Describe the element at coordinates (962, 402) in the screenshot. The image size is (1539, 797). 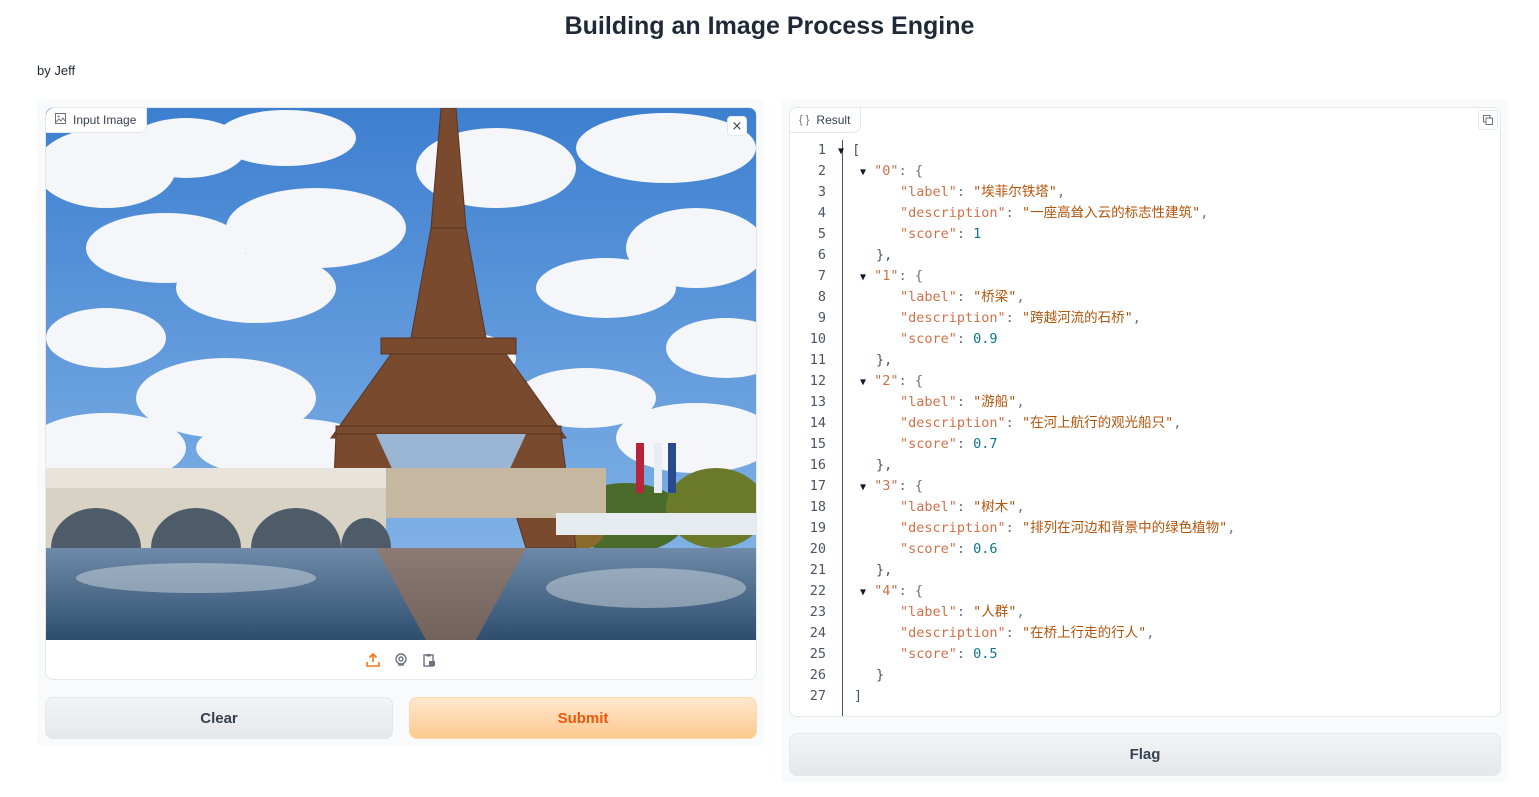
I see `json-line-text: "label": "游船",` at that location.